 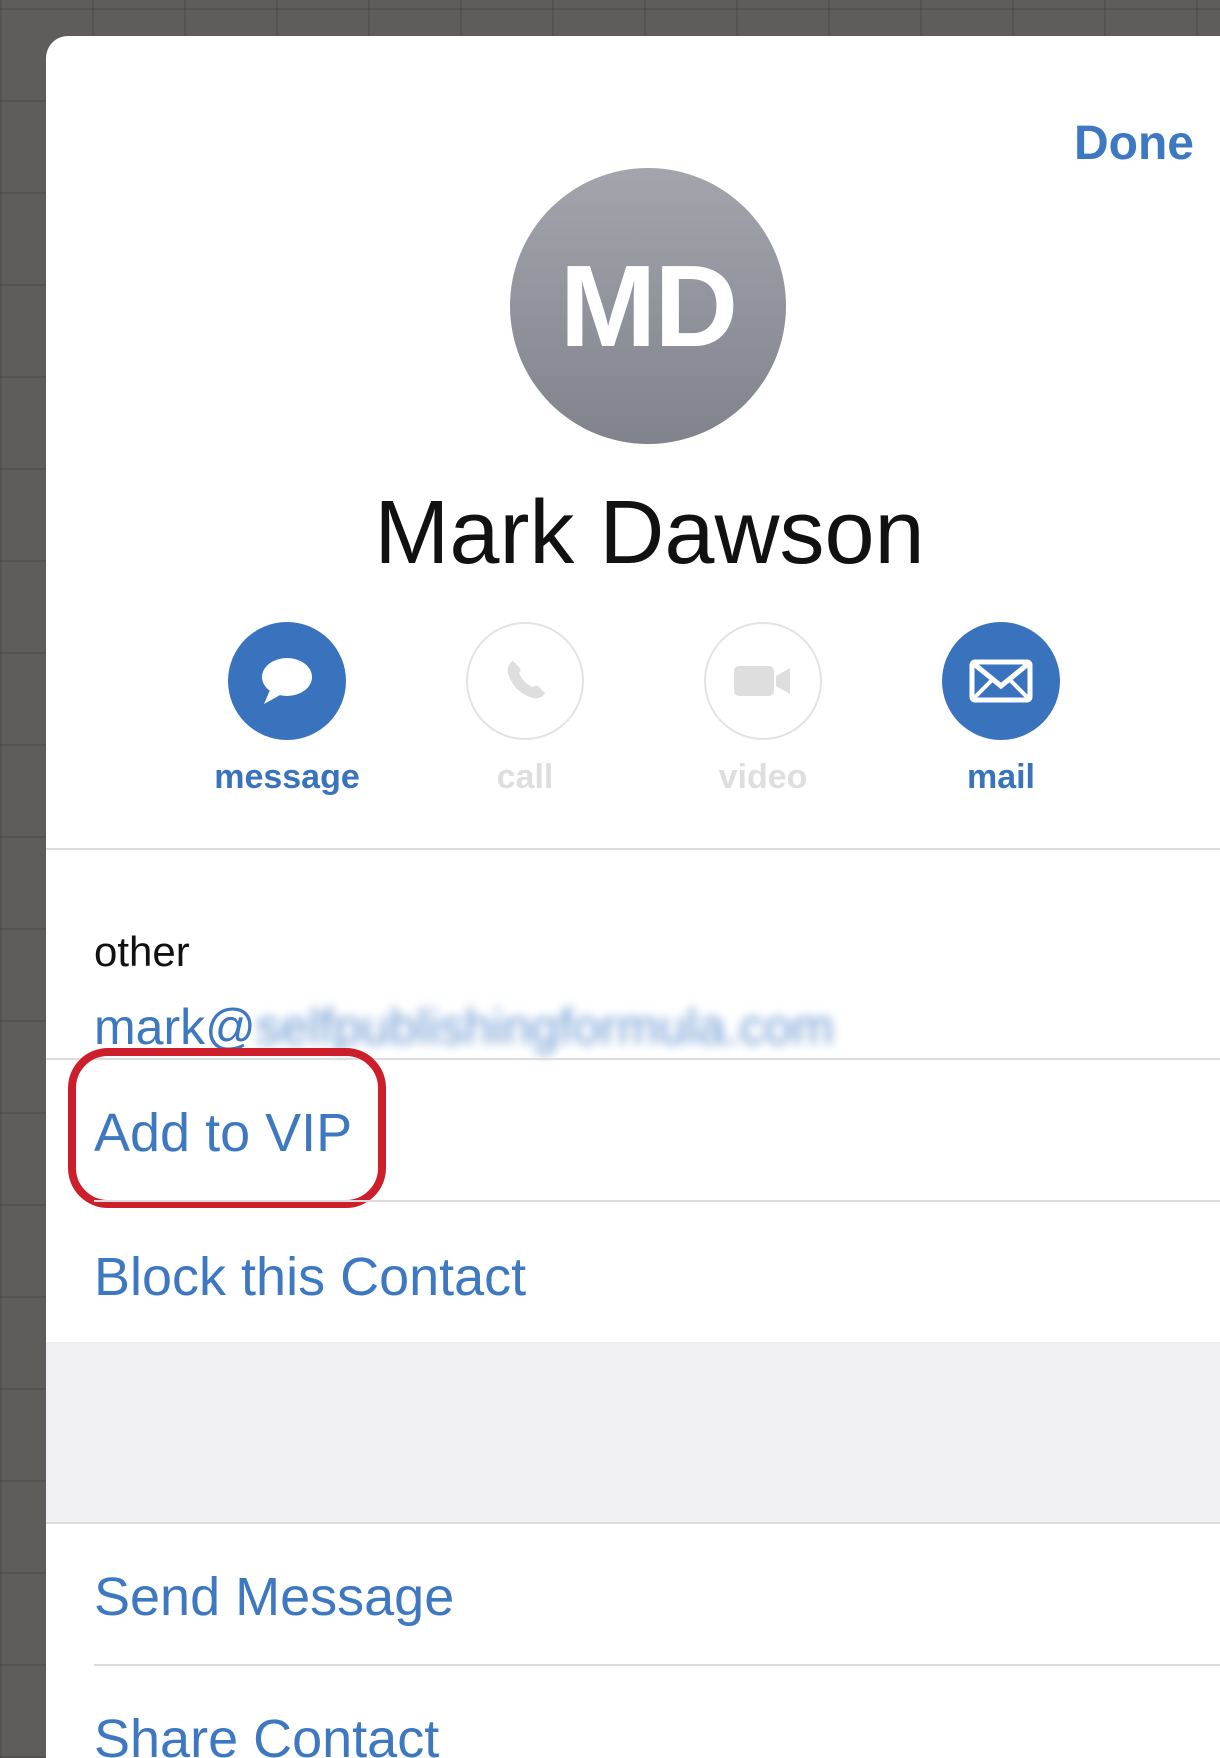 I want to click on mail-action-button: mail, so click(x=1001, y=709).